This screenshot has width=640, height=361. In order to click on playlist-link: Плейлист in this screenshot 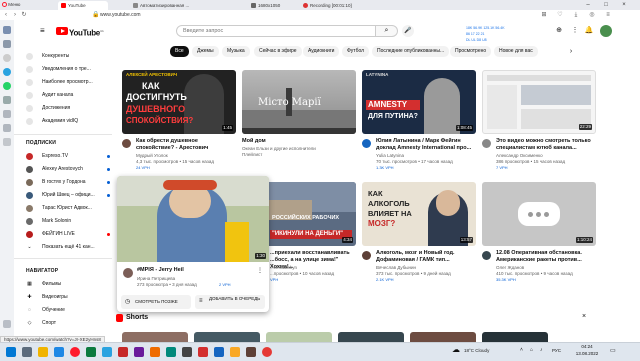, I will do `click(292, 154)`.